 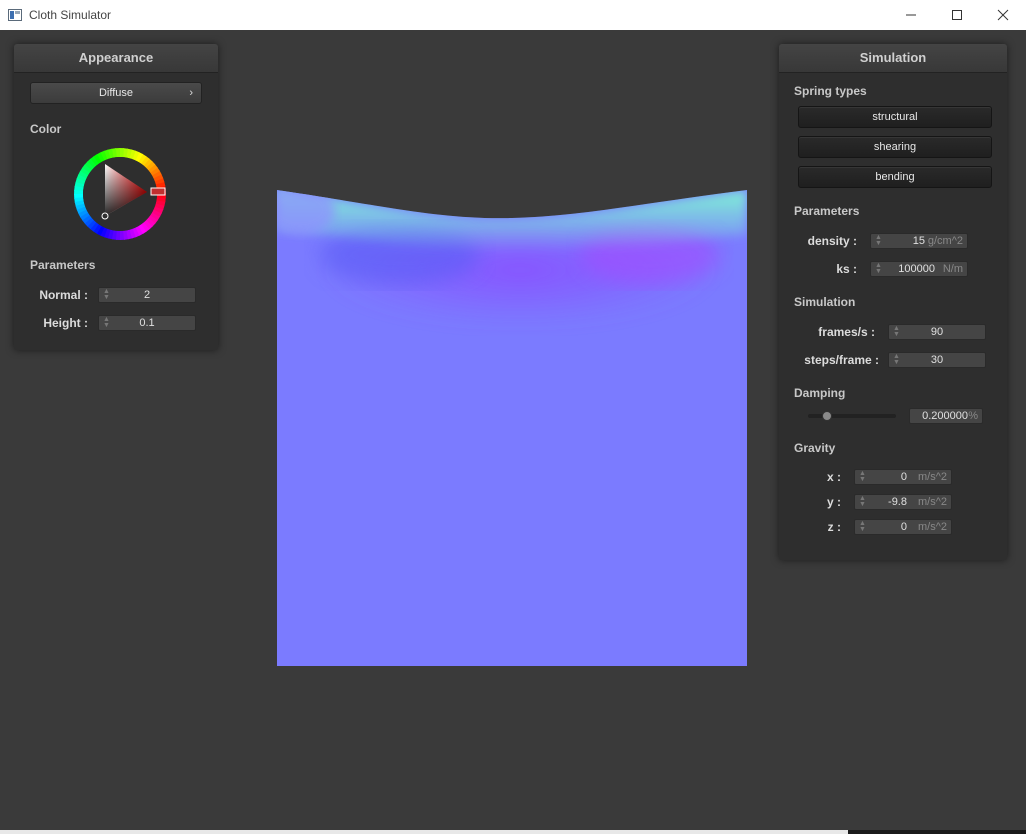 I want to click on gravity-y-unit: m/s^2, so click(x=932, y=502).